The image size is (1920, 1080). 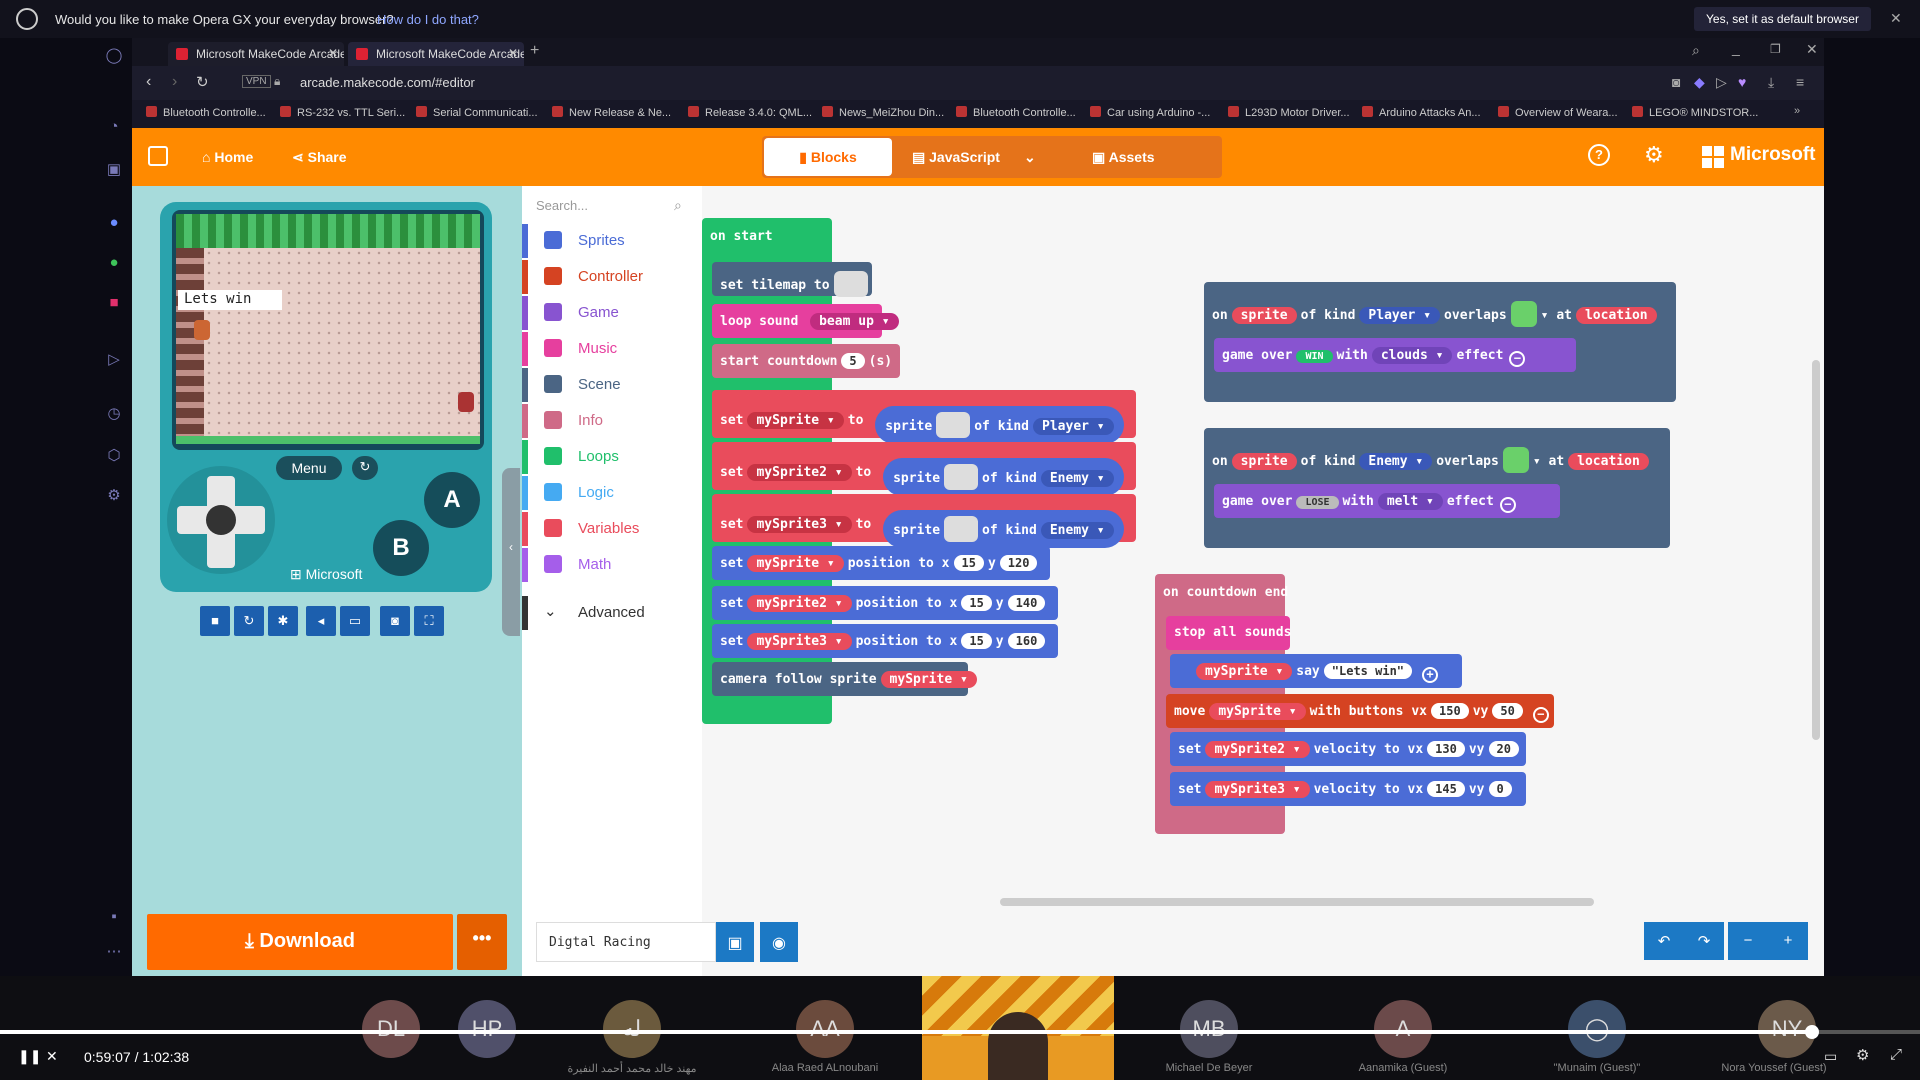 I want to click on blocks-tab: ▮ Blocks, so click(x=828, y=157).